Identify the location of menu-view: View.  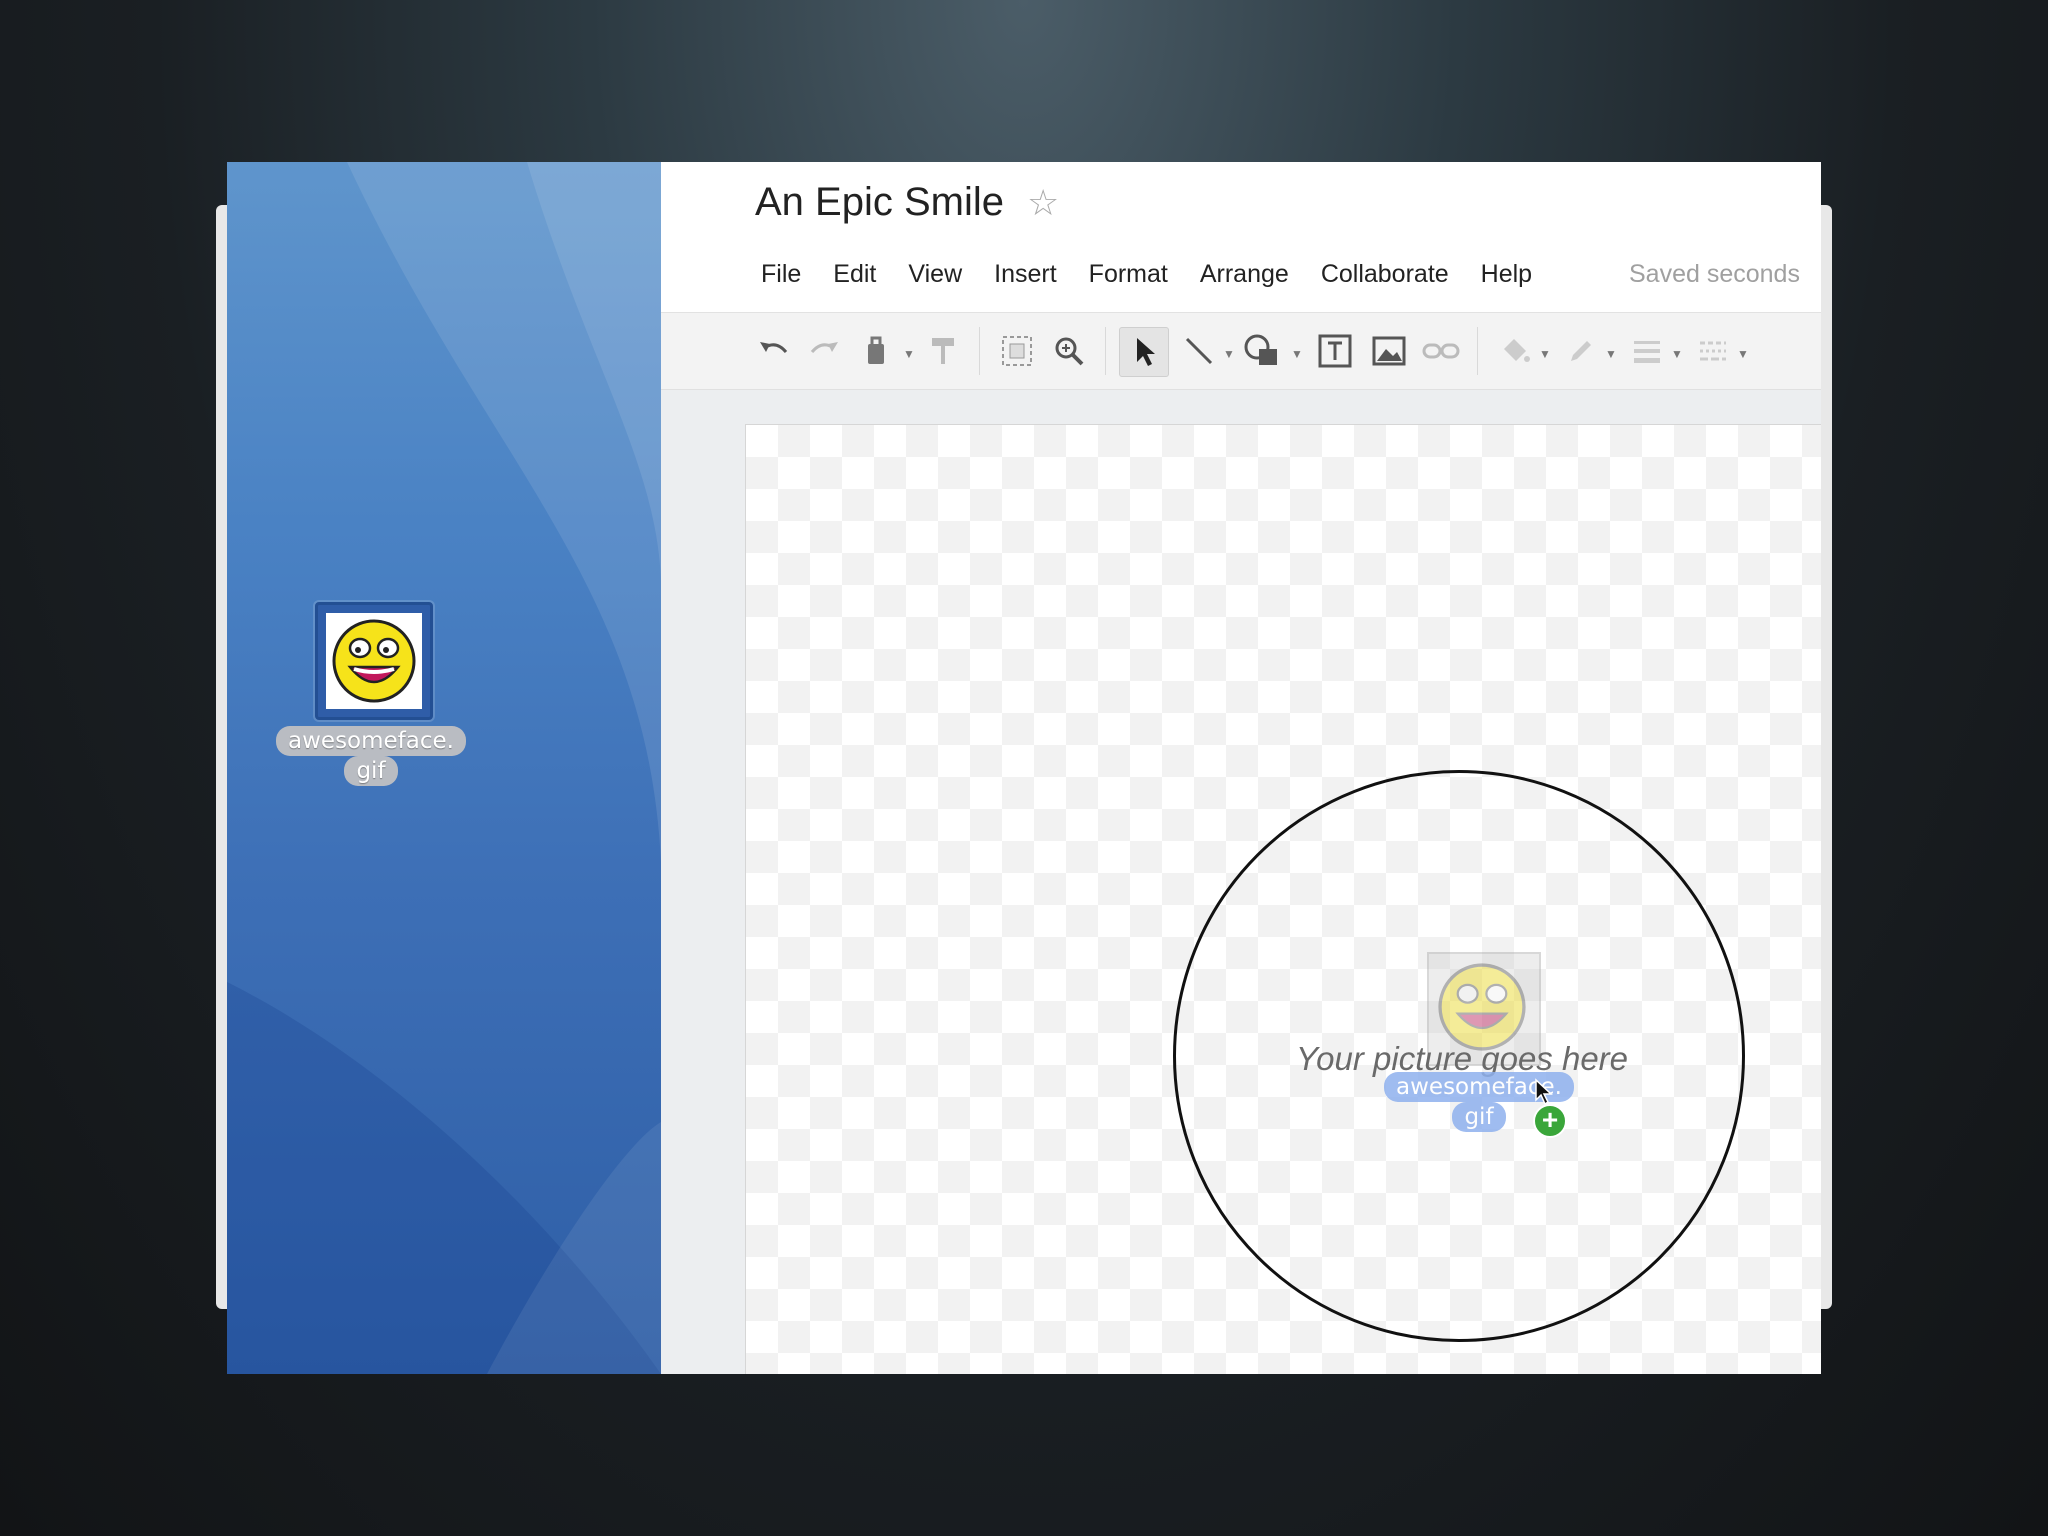
(935, 274).